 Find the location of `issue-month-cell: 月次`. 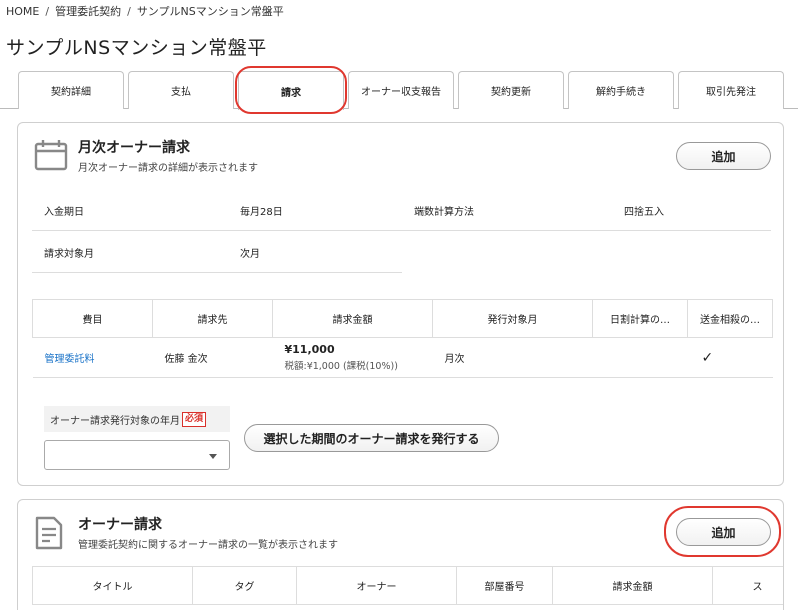

issue-month-cell: 月次 is located at coordinates (512, 357).